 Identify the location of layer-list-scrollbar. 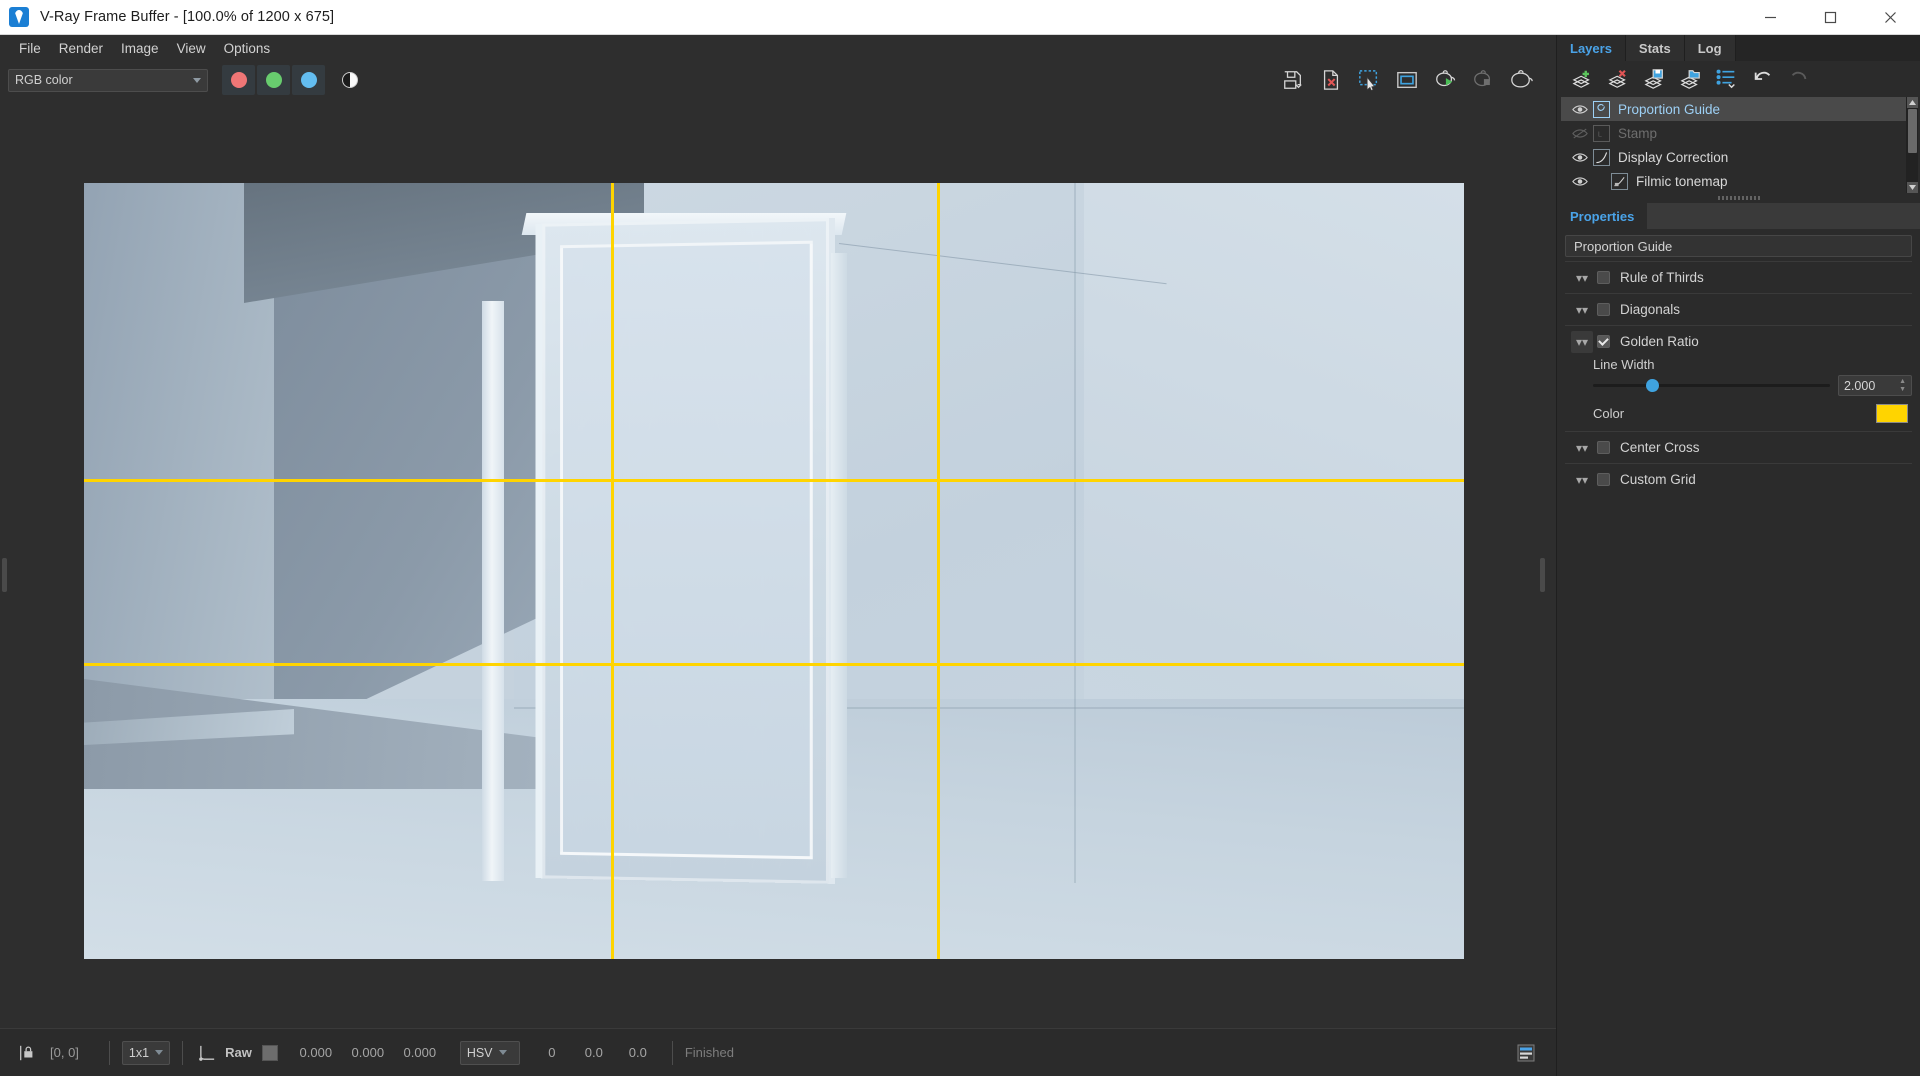
(1912, 145).